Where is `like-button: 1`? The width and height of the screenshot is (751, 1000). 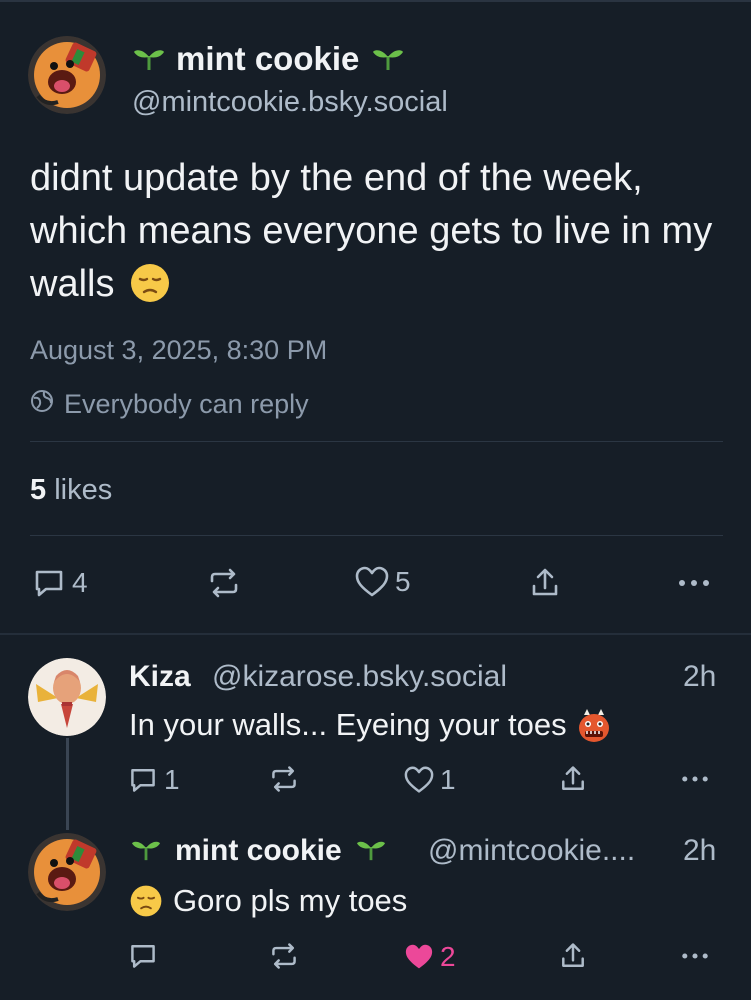 like-button: 1 is located at coordinates (430, 780).